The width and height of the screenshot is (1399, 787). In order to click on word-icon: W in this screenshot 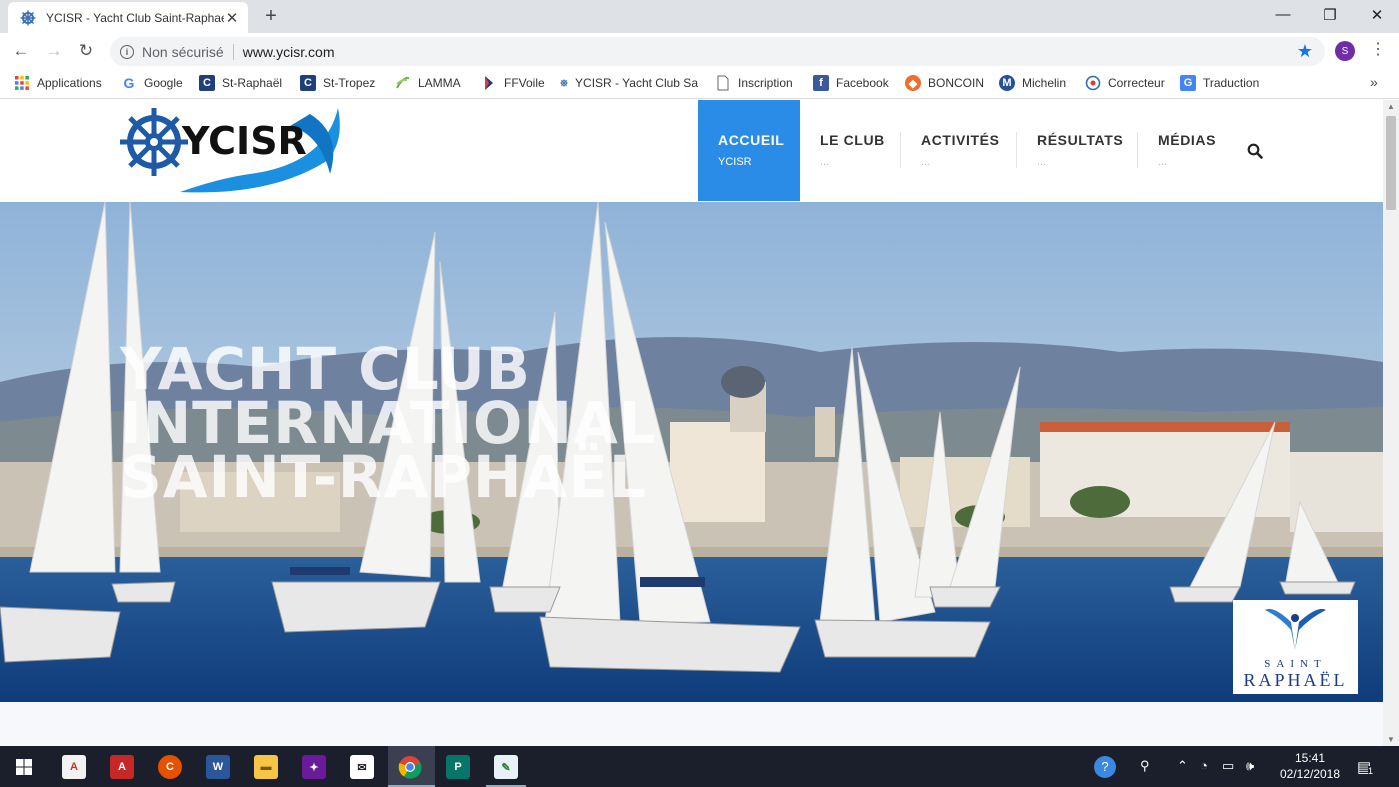, I will do `click(218, 767)`.